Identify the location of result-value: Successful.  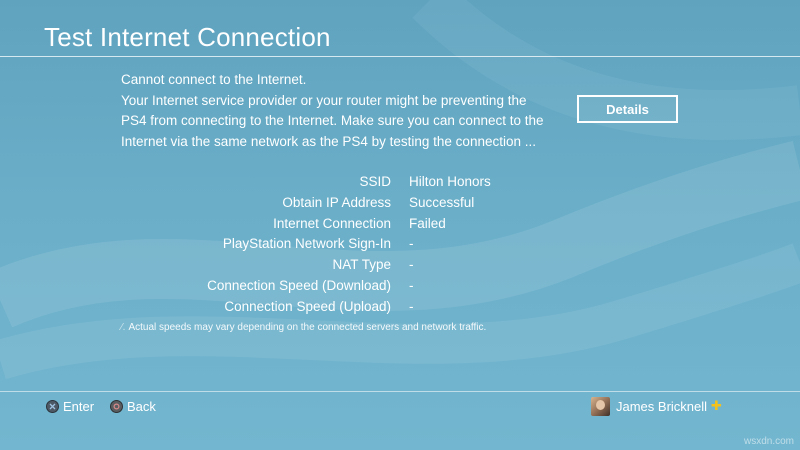
(442, 202).